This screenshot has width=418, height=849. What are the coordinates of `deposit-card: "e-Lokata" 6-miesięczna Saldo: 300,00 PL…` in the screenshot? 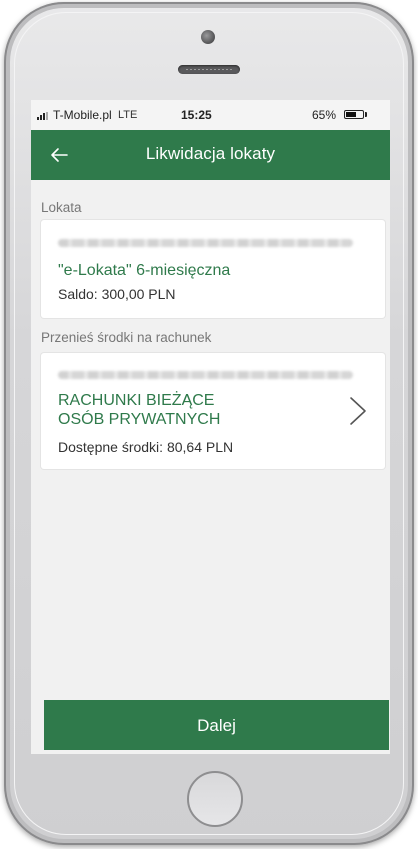 It's located at (213, 269).